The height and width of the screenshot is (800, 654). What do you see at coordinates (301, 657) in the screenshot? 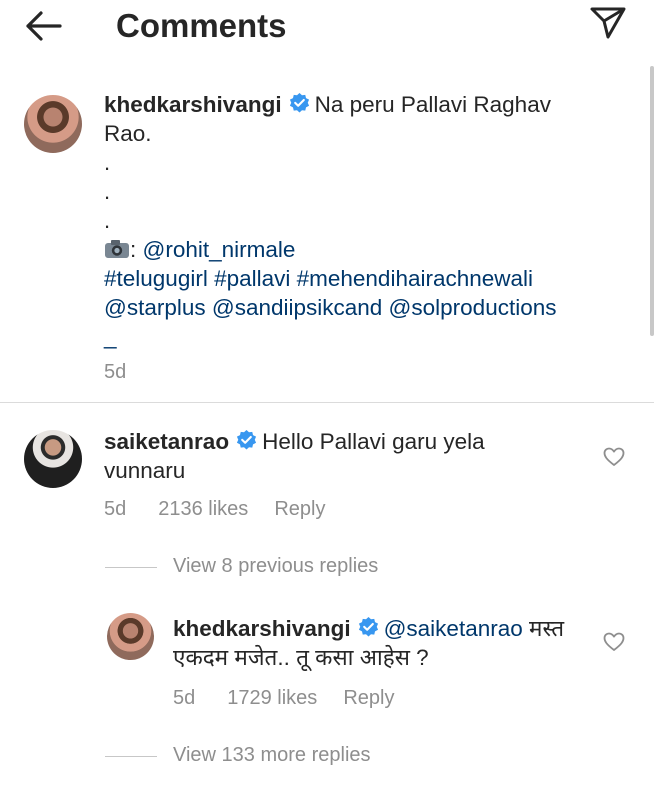
I see `reply-line2: एकदम मजेत.. तू कसा आहेस ?` at bounding box center [301, 657].